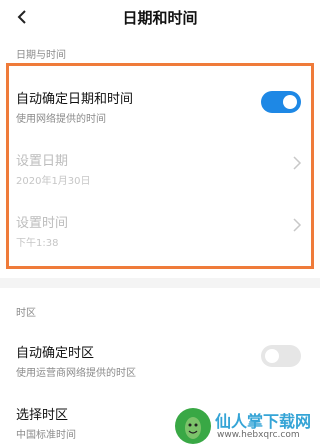 The width and height of the screenshot is (320, 448). Describe the element at coordinates (37, 243) in the screenshot. I see `set-time-value: 下午1:38` at that location.